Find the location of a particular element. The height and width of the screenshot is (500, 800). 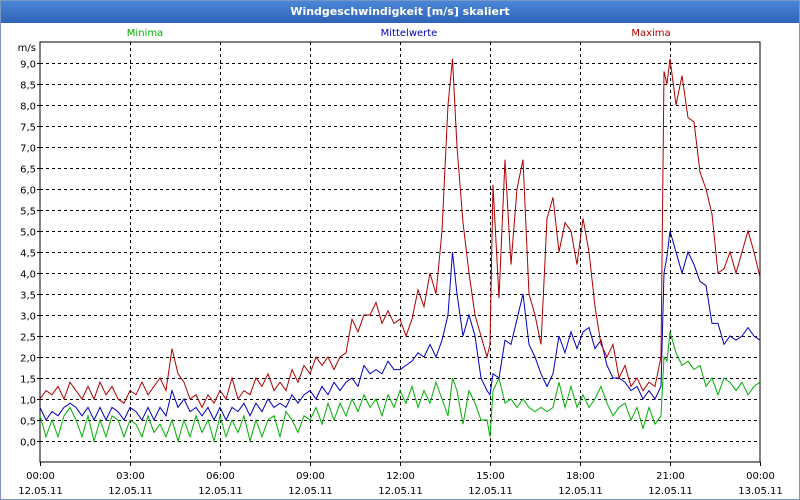

y-tick-label: 1,0 is located at coordinates (28, 401).